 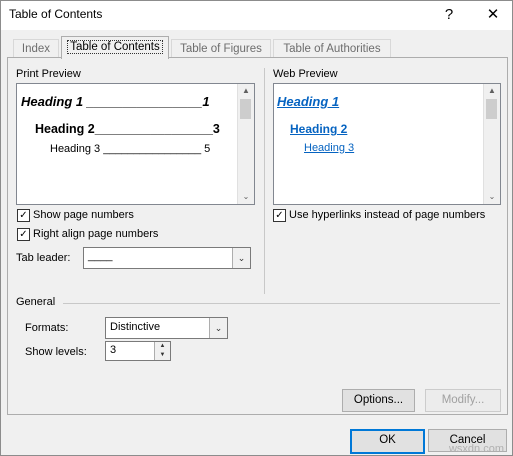 I want to click on tab-leader-value: ____, so click(x=100, y=256).